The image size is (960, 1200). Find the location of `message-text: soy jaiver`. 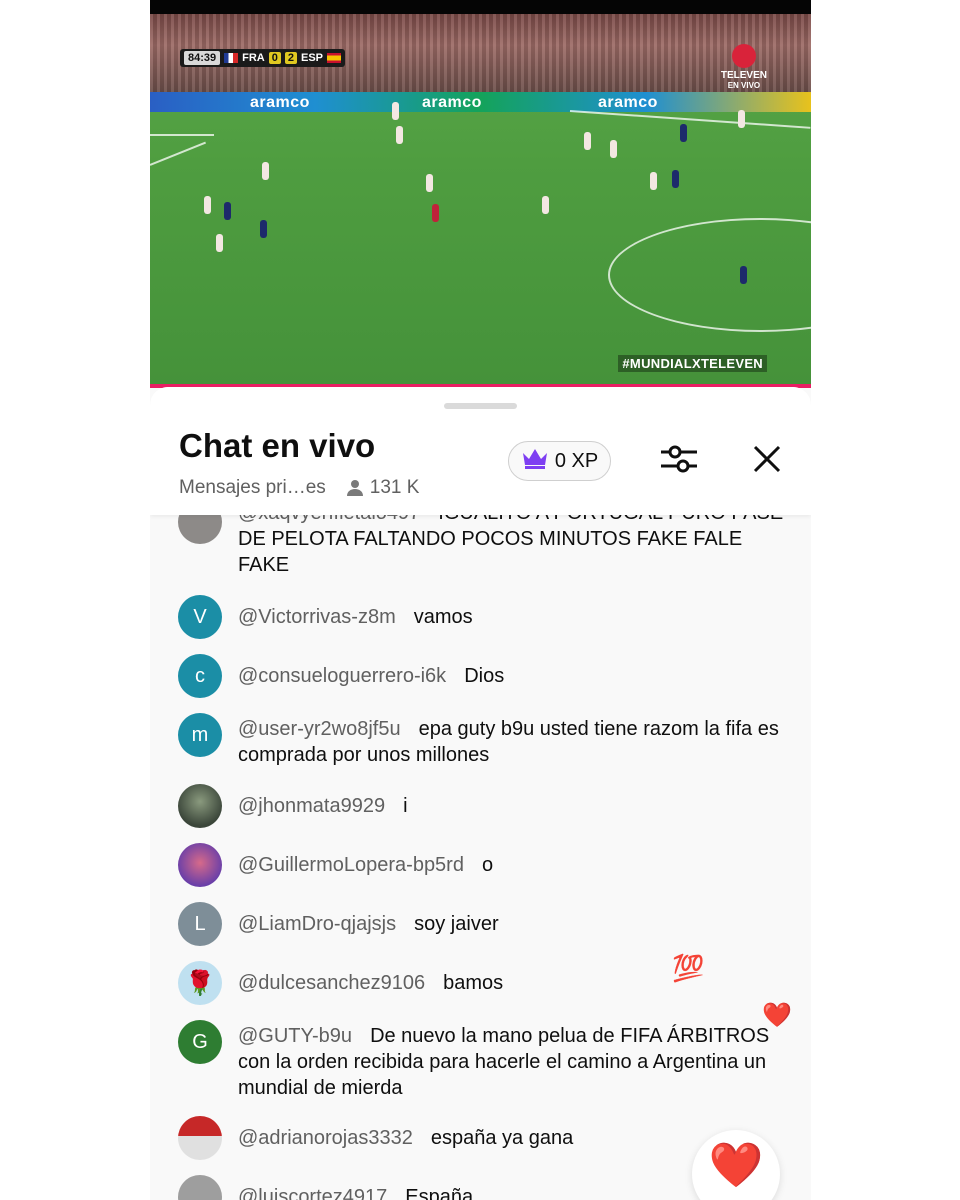

message-text: soy jaiver is located at coordinates (456, 924).